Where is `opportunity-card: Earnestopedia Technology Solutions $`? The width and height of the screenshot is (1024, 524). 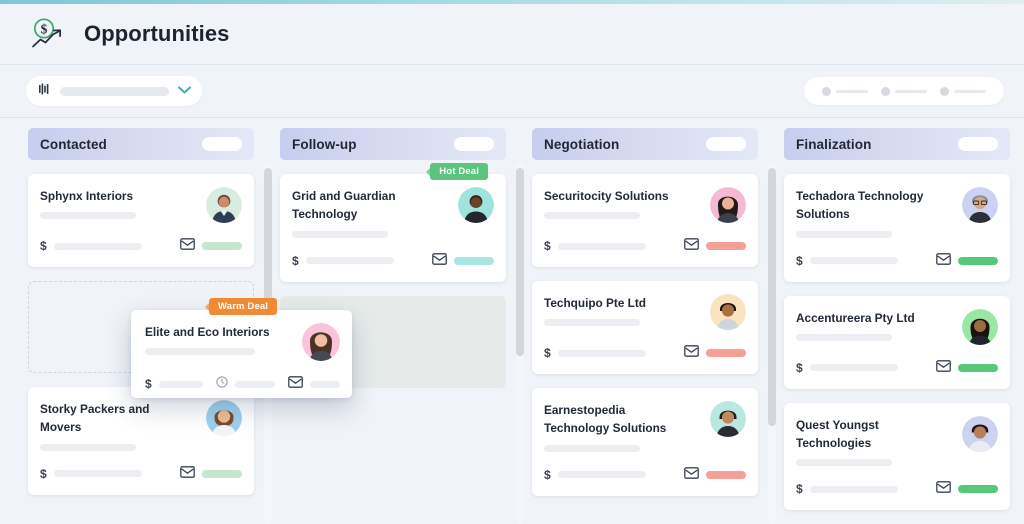 opportunity-card: Earnestopedia Technology Solutions $ is located at coordinates (645, 442).